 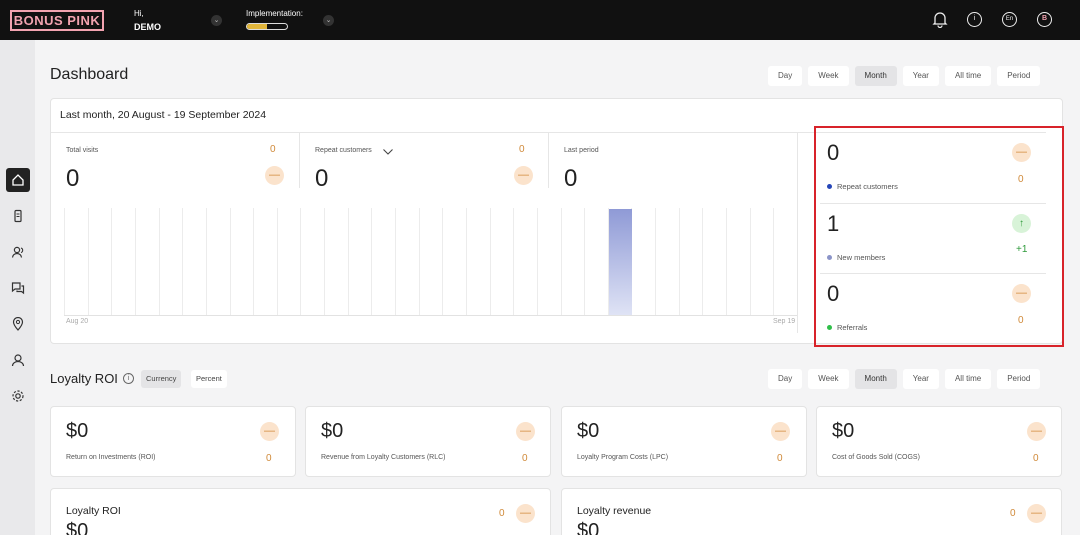 What do you see at coordinates (522, 149) in the screenshot?
I see `metric-delta: 0` at bounding box center [522, 149].